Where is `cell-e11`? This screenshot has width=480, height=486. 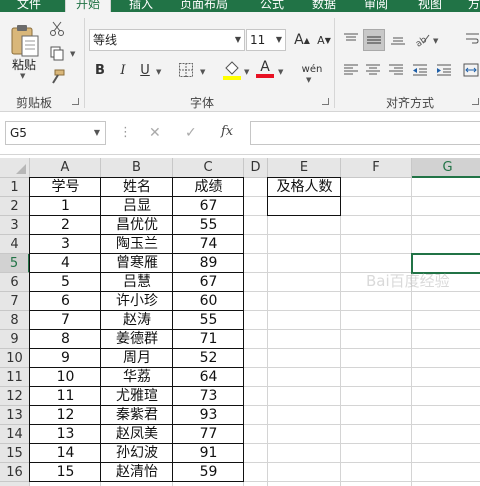 cell-e11 is located at coordinates (304, 377).